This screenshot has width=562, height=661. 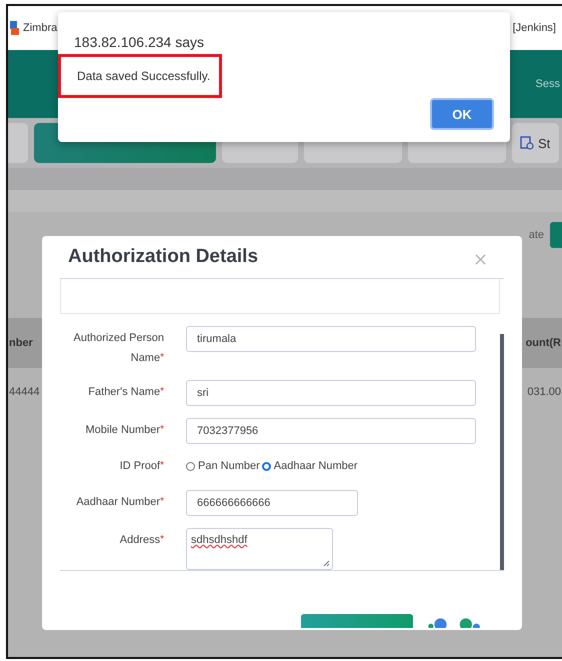 What do you see at coordinates (140, 76) in the screenshot?
I see `alert-message: Data saved Successfully.` at bounding box center [140, 76].